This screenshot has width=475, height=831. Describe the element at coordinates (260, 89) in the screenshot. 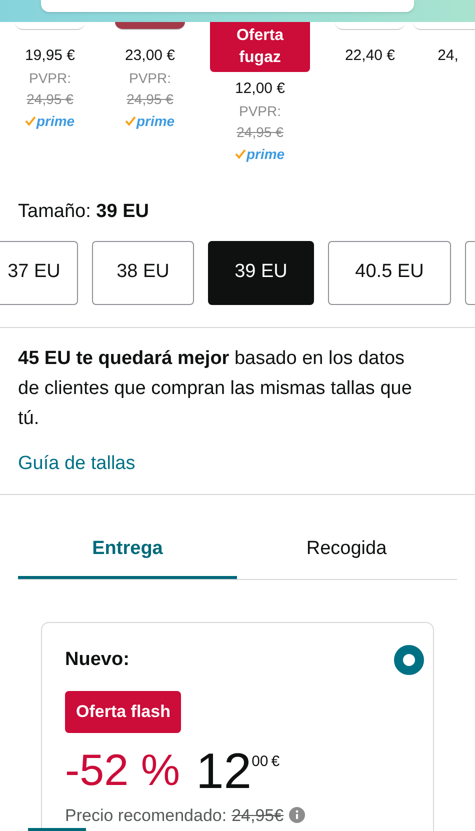

I see `price: 12,00 €` at that location.